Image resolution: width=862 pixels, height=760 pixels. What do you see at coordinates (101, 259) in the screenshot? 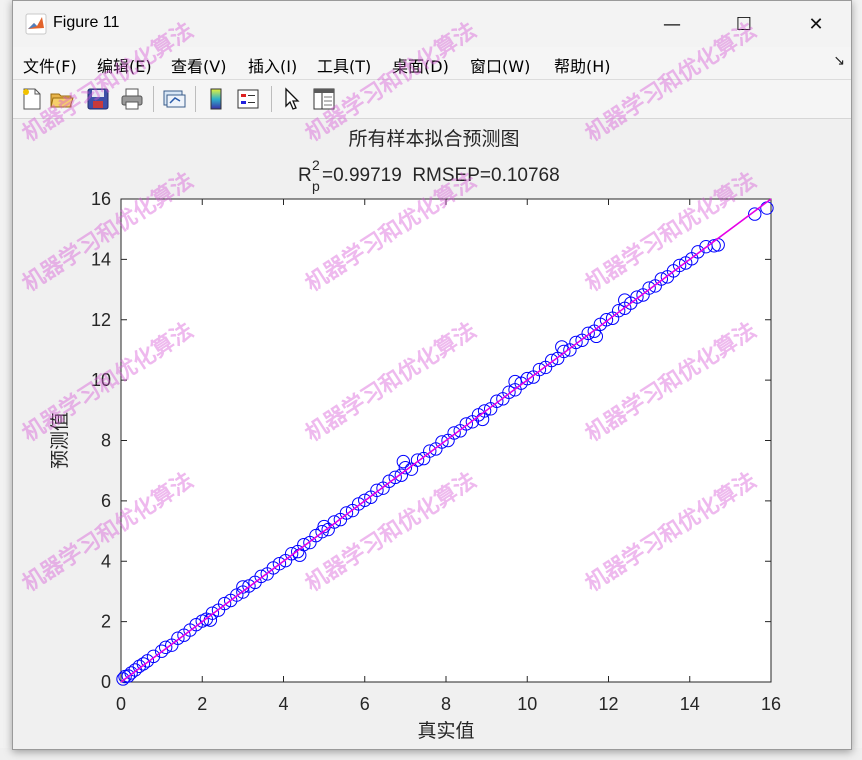
I see `y-tick-label: 14` at bounding box center [101, 259].